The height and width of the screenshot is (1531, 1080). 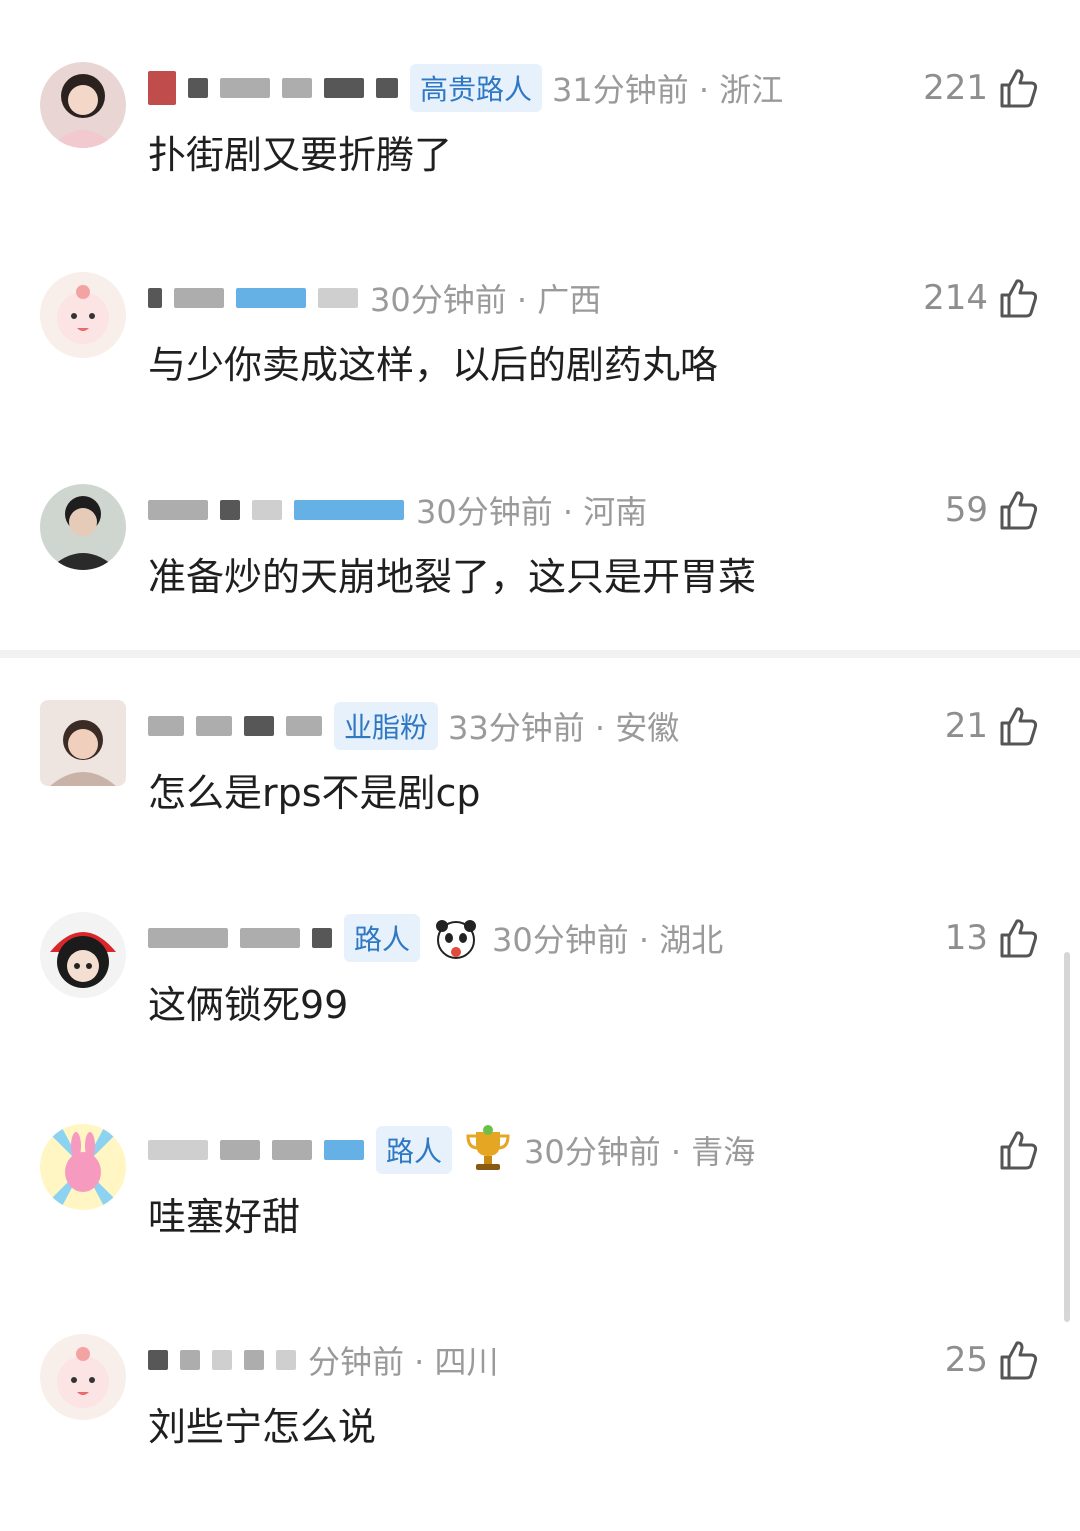 I want to click on panda-icon, so click(x=456, y=938).